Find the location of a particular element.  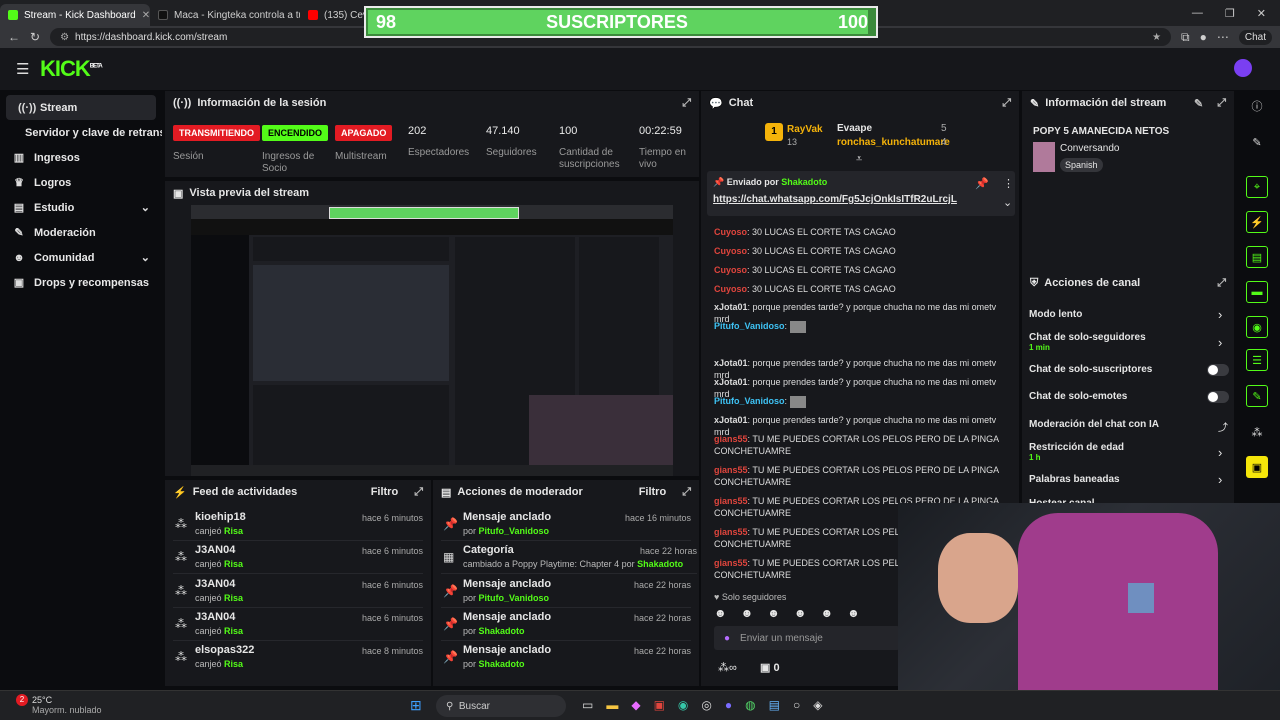

subs-only-toggle is located at coordinates (1218, 370).